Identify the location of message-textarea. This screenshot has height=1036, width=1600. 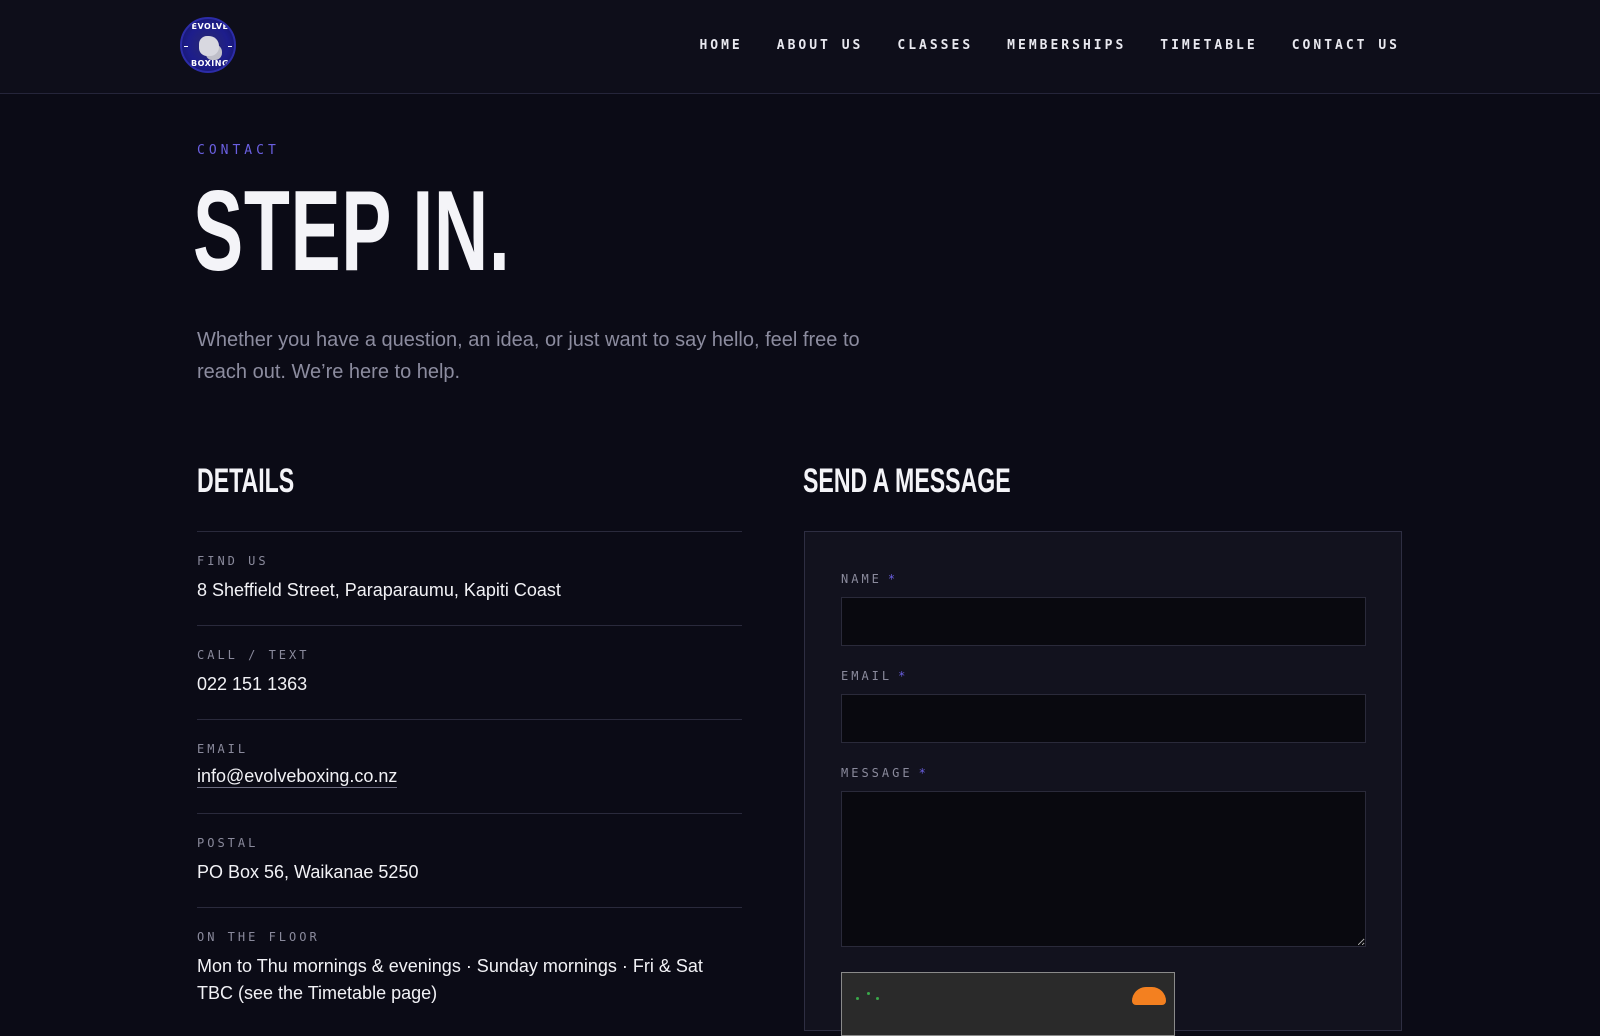
(1103, 869).